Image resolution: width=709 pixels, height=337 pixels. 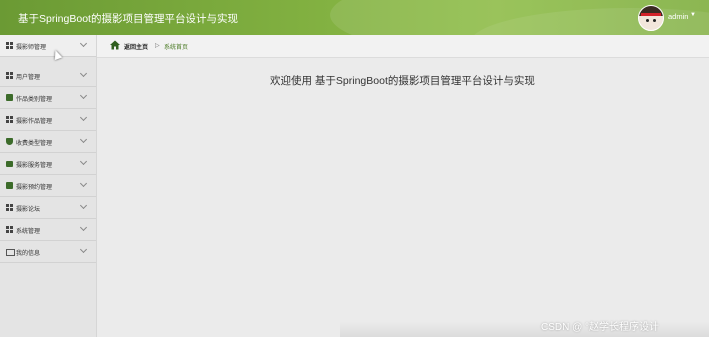 I want to click on sidebar-item-label: 我的信息, so click(x=28, y=254).